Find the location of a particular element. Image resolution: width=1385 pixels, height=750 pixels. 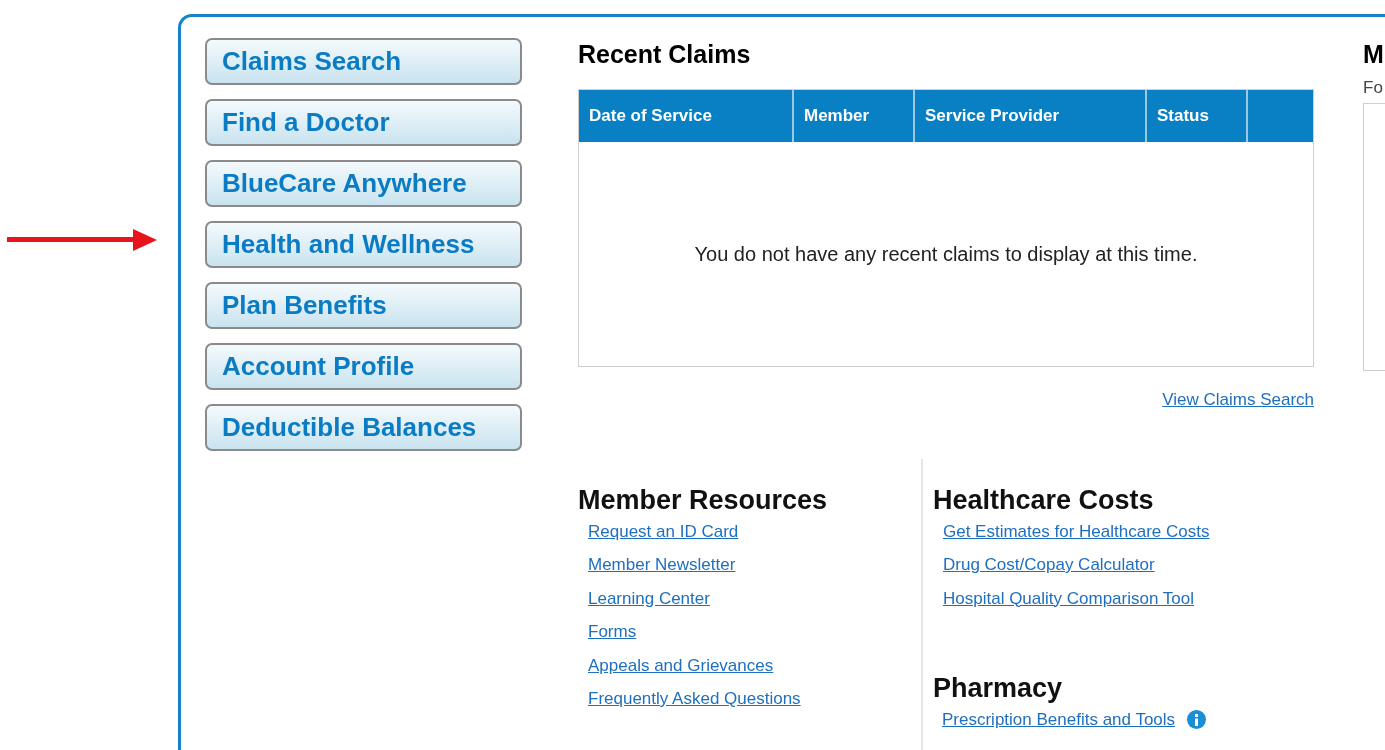

column-header: Status is located at coordinates (1197, 116).